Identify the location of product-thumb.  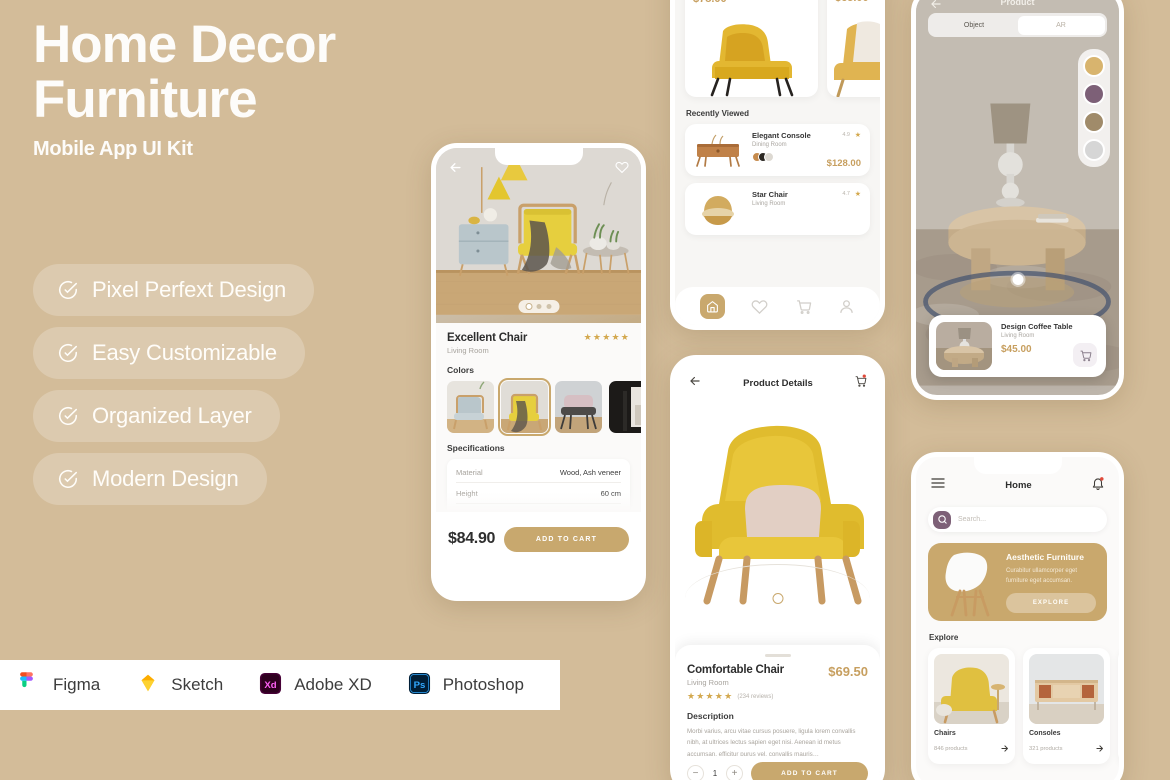
(964, 346).